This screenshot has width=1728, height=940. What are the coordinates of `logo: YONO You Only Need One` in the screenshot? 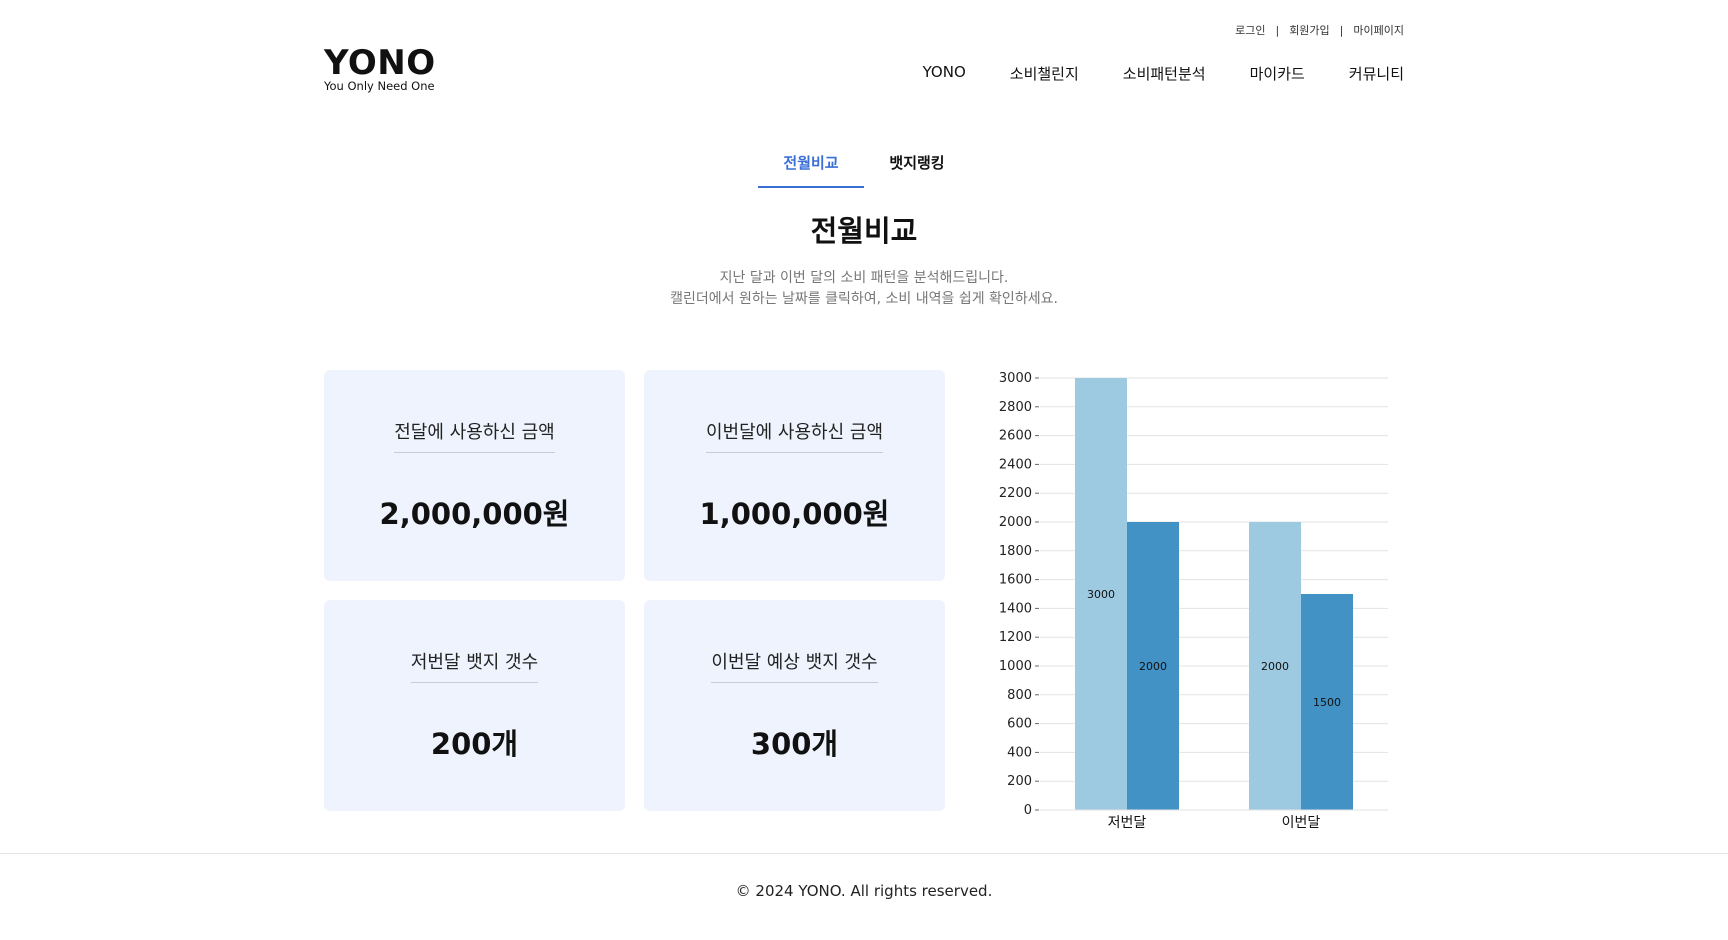 It's located at (389, 69).